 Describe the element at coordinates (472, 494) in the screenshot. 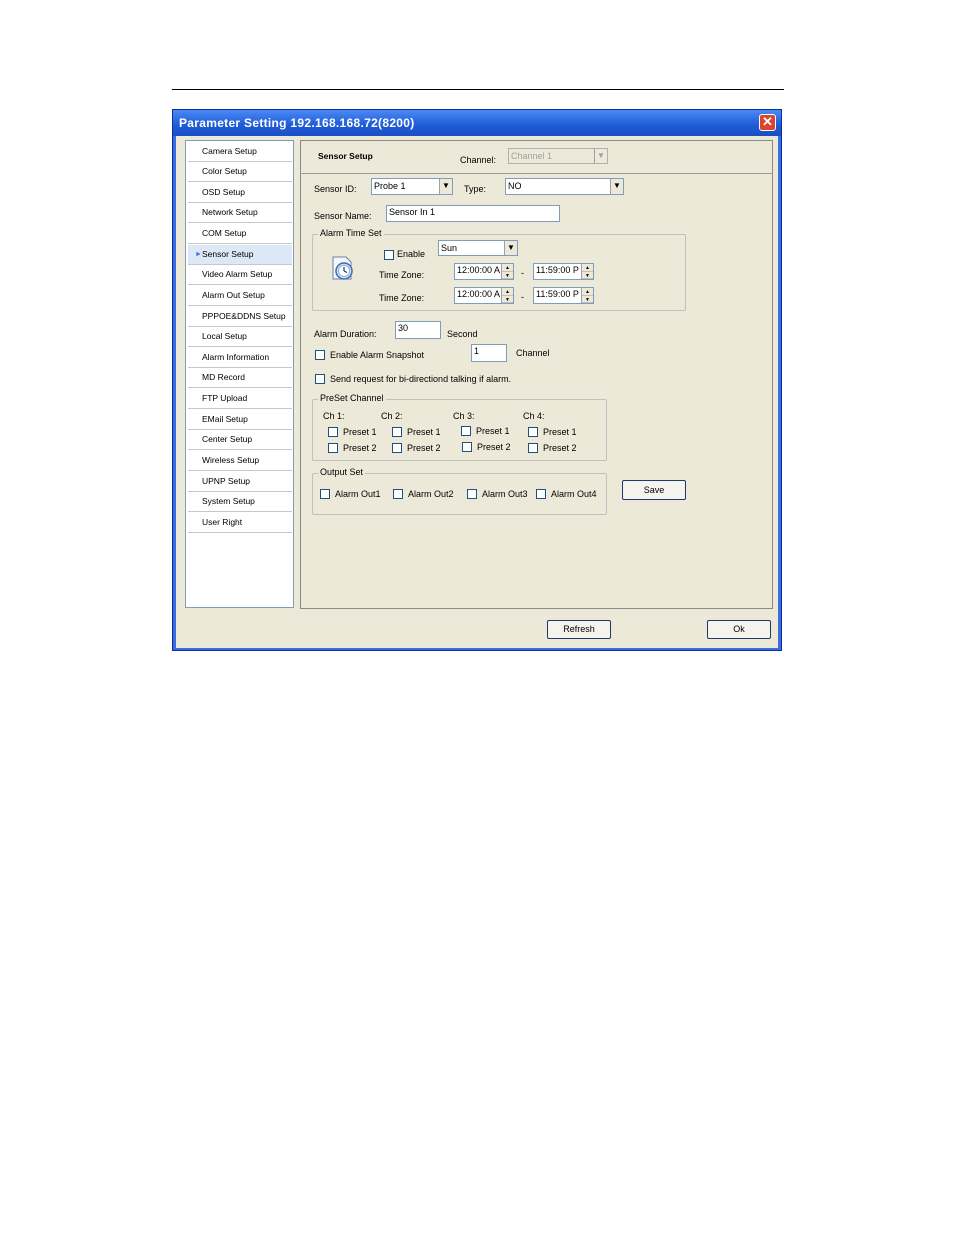

I see `alarm-out3-checkbox` at that location.